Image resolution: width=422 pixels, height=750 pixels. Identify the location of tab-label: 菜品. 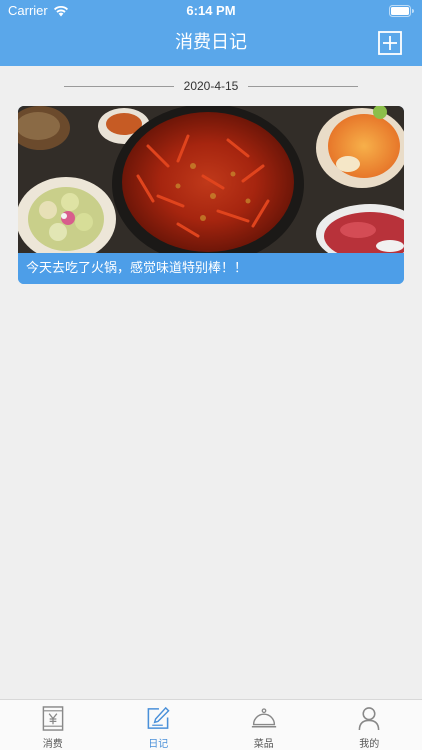
(263, 744).